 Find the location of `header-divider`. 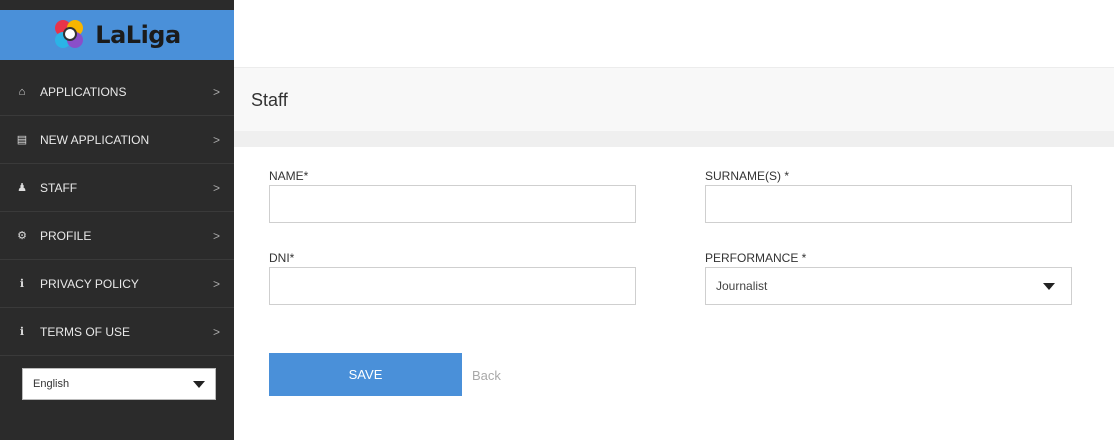

header-divider is located at coordinates (674, 139).